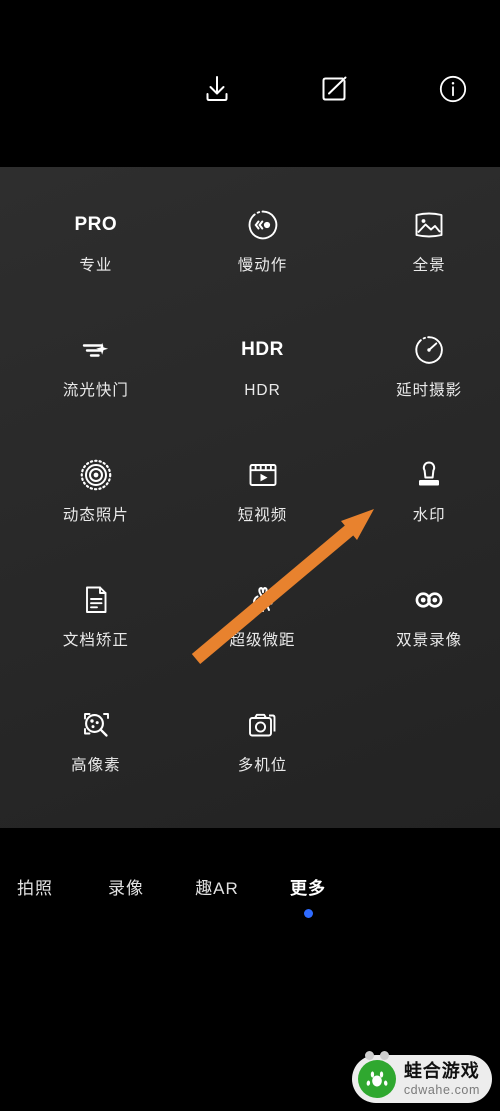 Image resolution: width=500 pixels, height=1111 pixels. Describe the element at coordinates (263, 725) in the screenshot. I see `multi-camera-icon` at that location.